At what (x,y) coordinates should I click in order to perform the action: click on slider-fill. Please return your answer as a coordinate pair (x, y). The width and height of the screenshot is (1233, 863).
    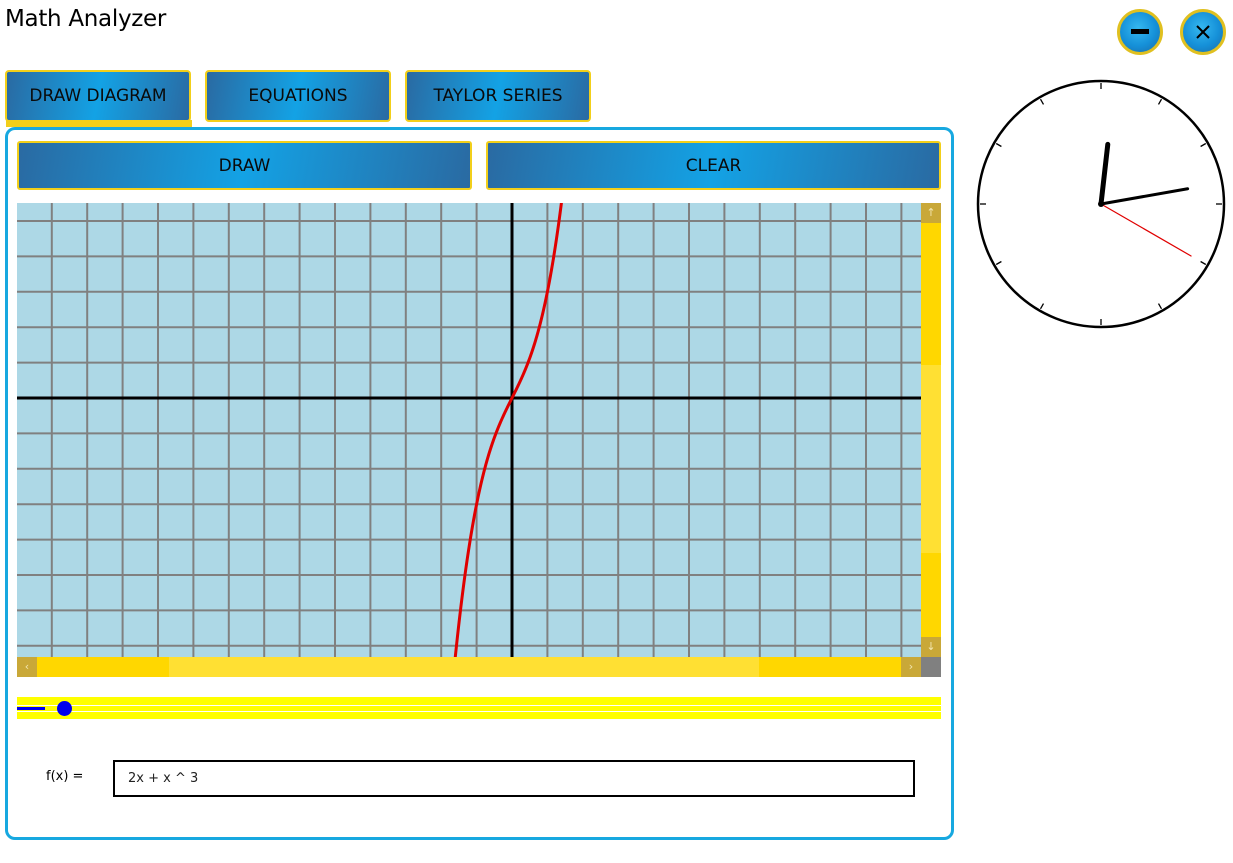
    Looking at the image, I should click on (31, 708).